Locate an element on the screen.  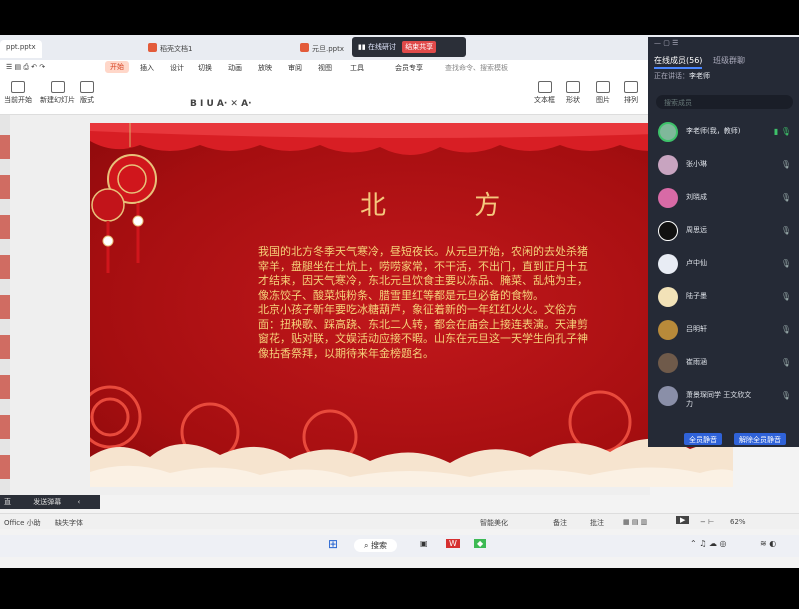
menu-item-design: 设计 is located at coordinates (177, 68).